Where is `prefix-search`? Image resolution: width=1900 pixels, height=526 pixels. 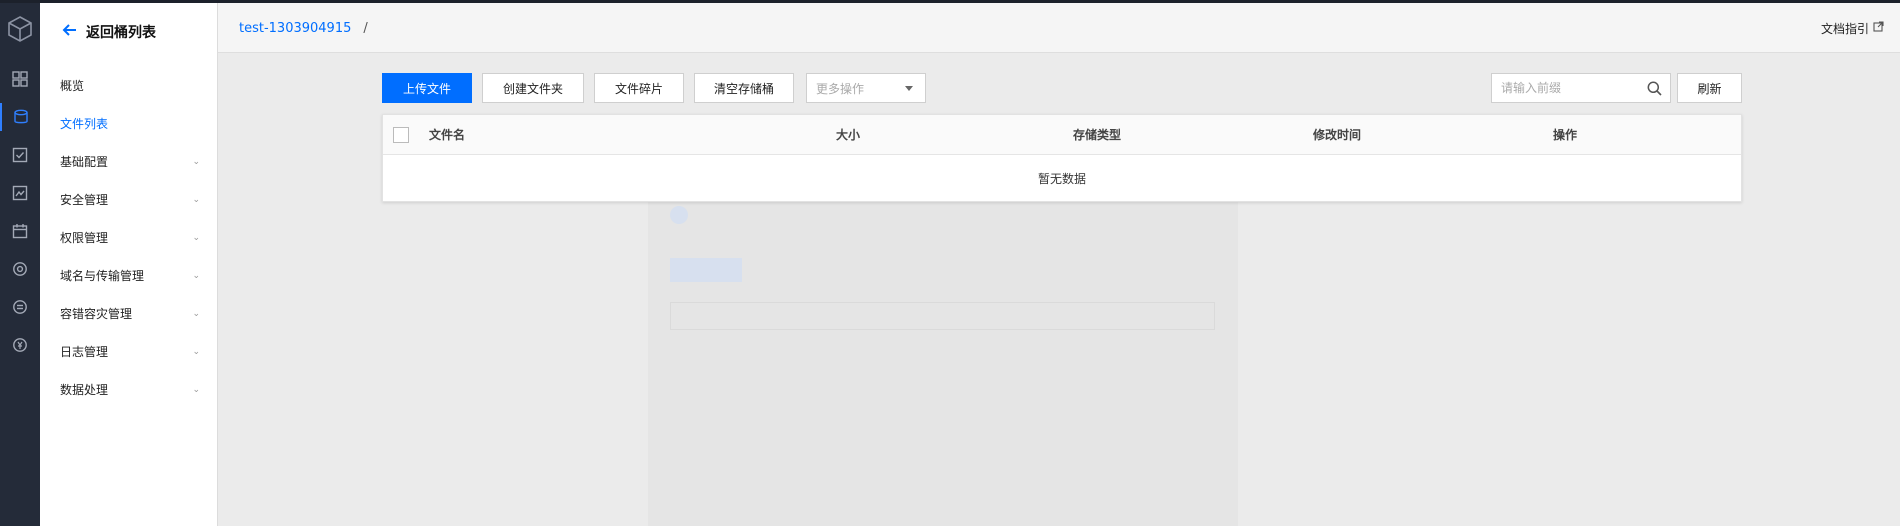 prefix-search is located at coordinates (1581, 88).